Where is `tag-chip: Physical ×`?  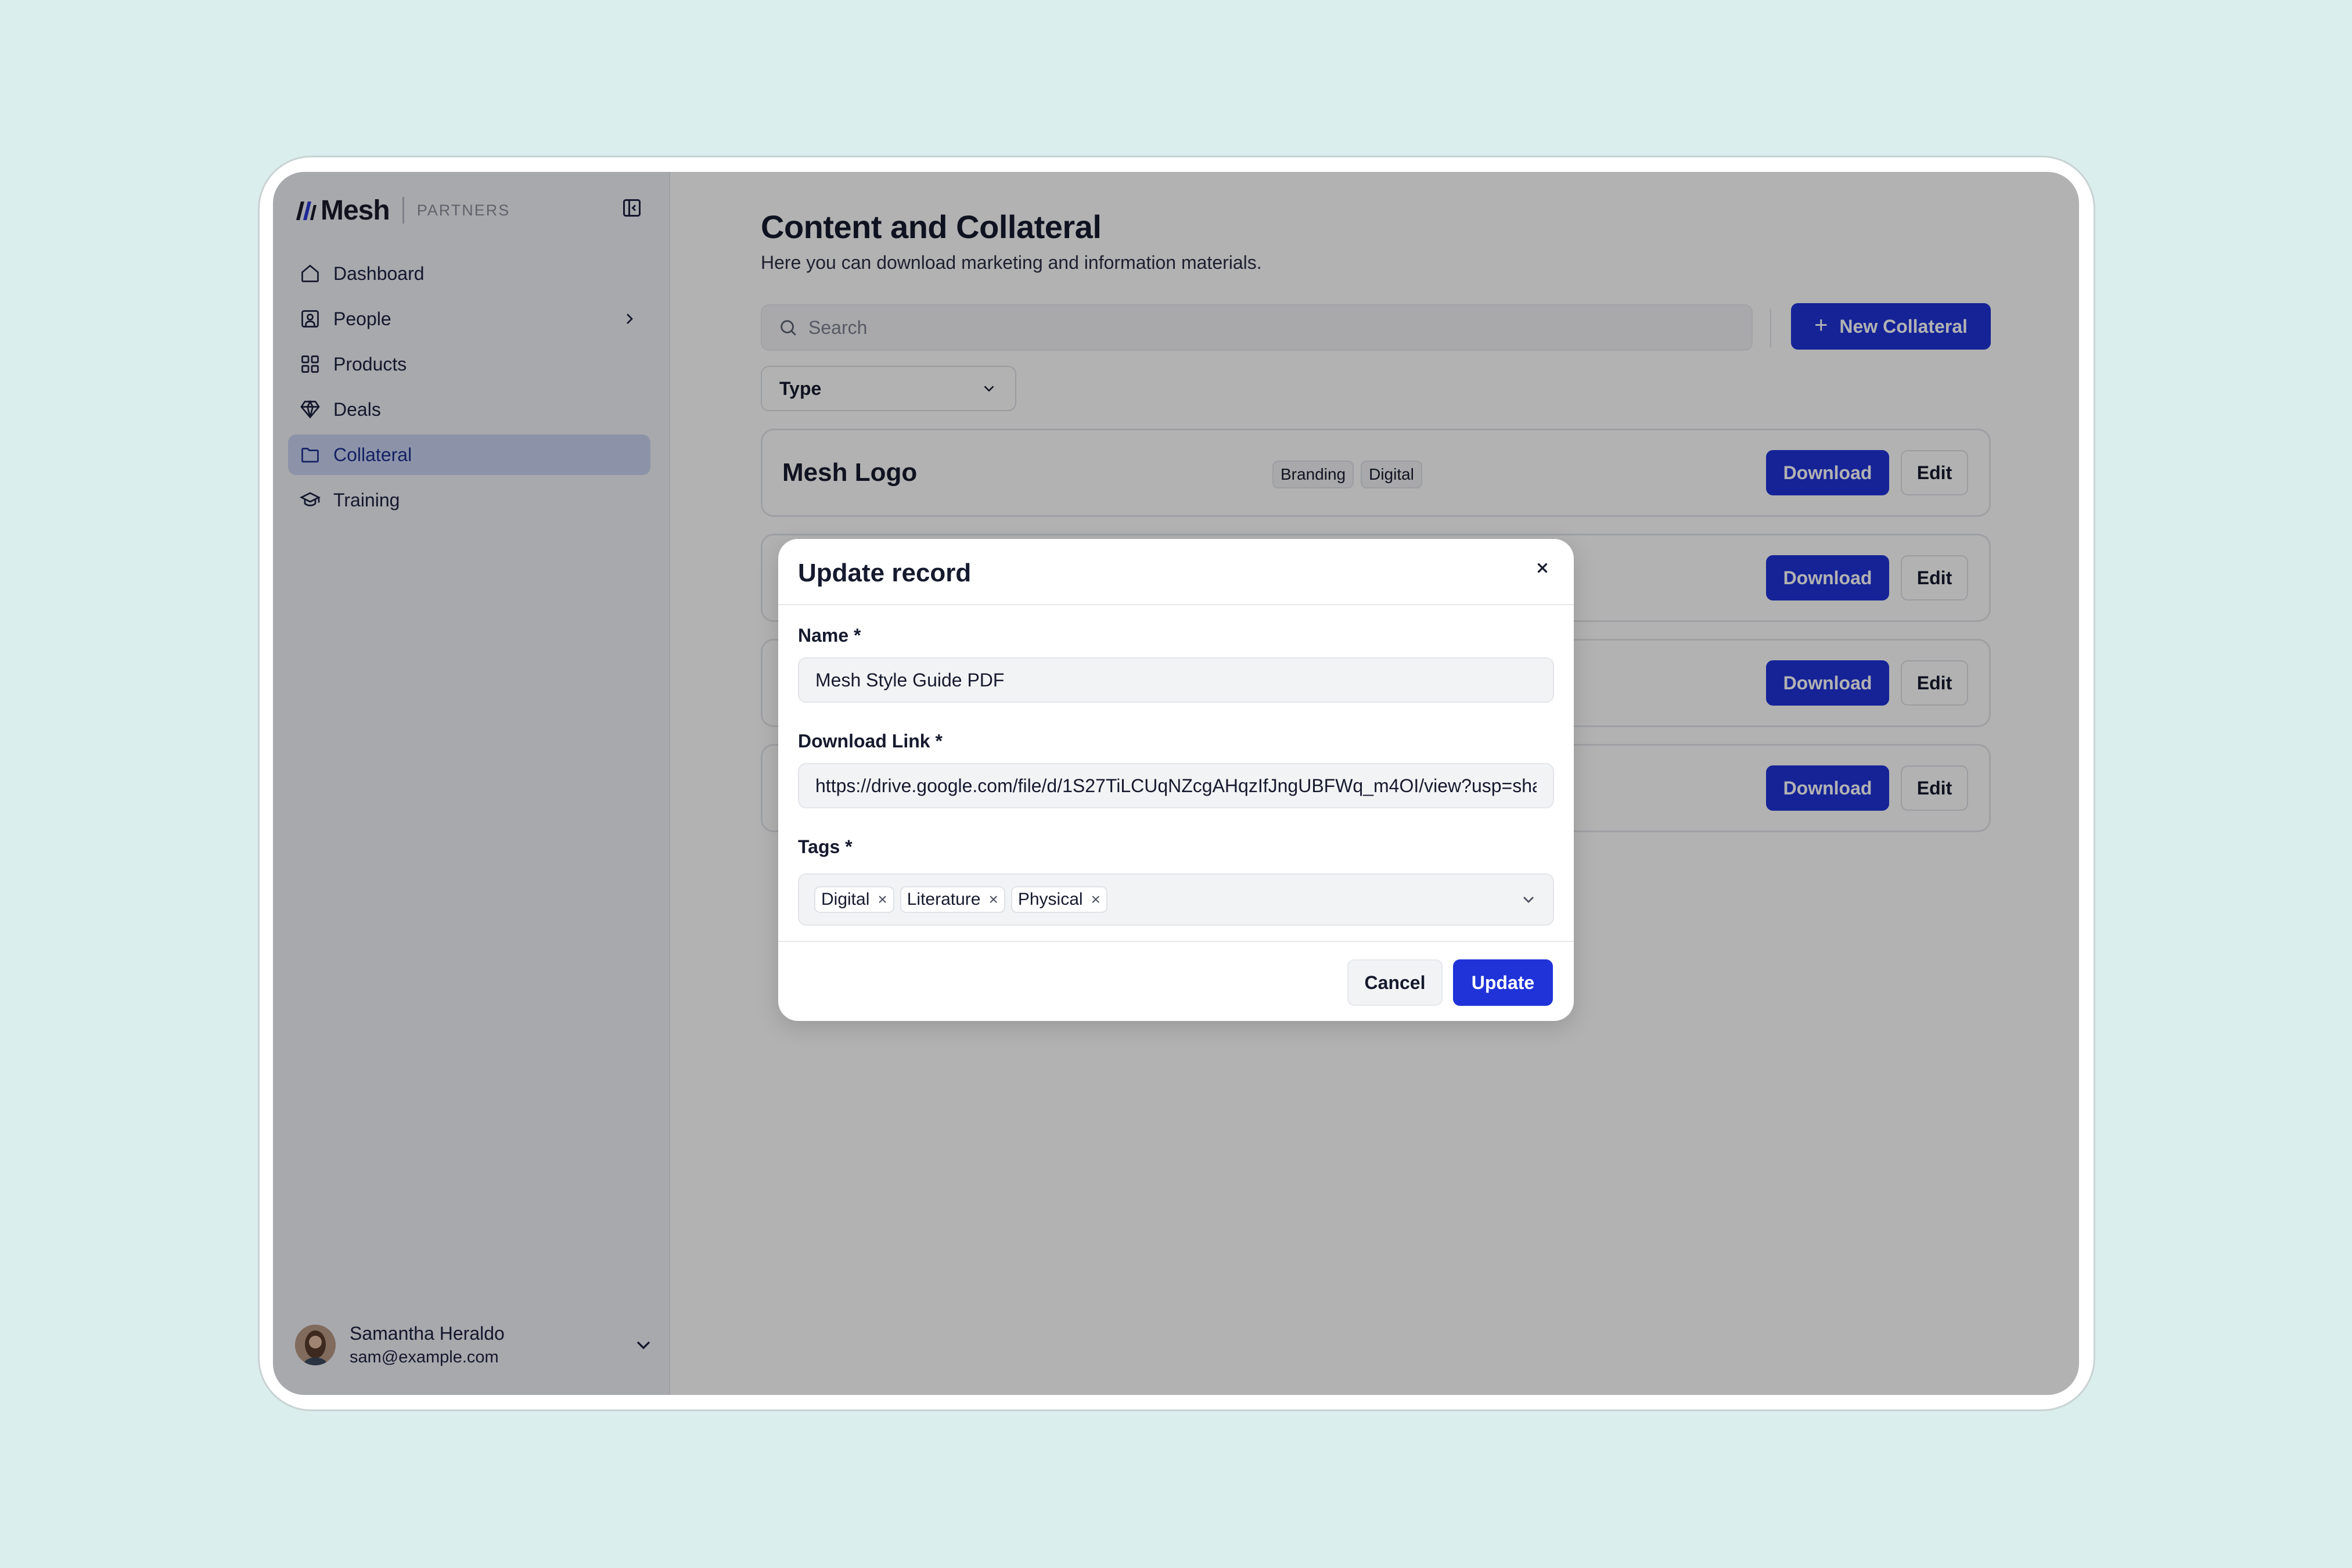
tag-chip: Physical × is located at coordinates (1058, 899).